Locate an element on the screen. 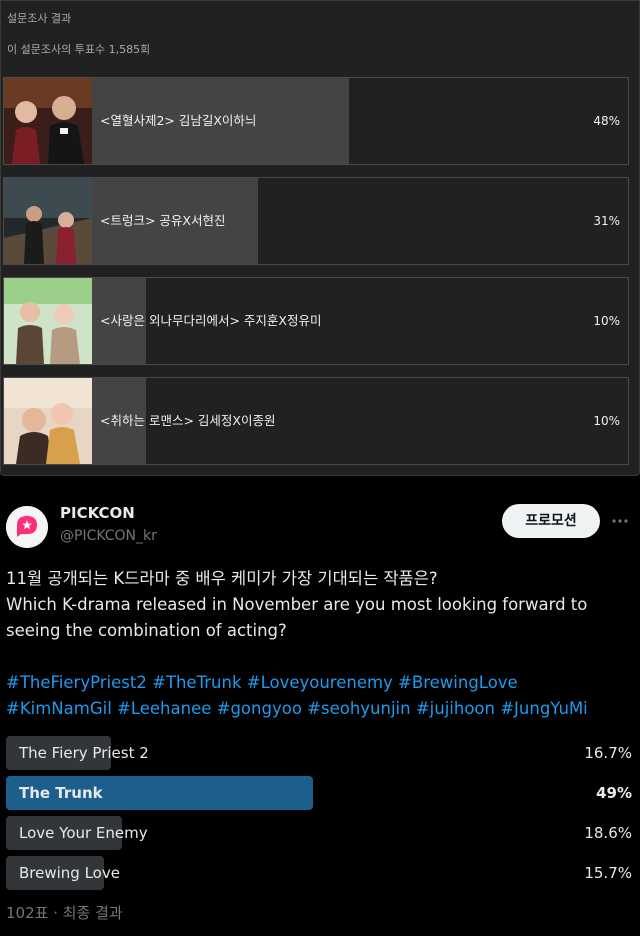 The width and height of the screenshot is (640, 936). avatar is located at coordinates (27, 527).